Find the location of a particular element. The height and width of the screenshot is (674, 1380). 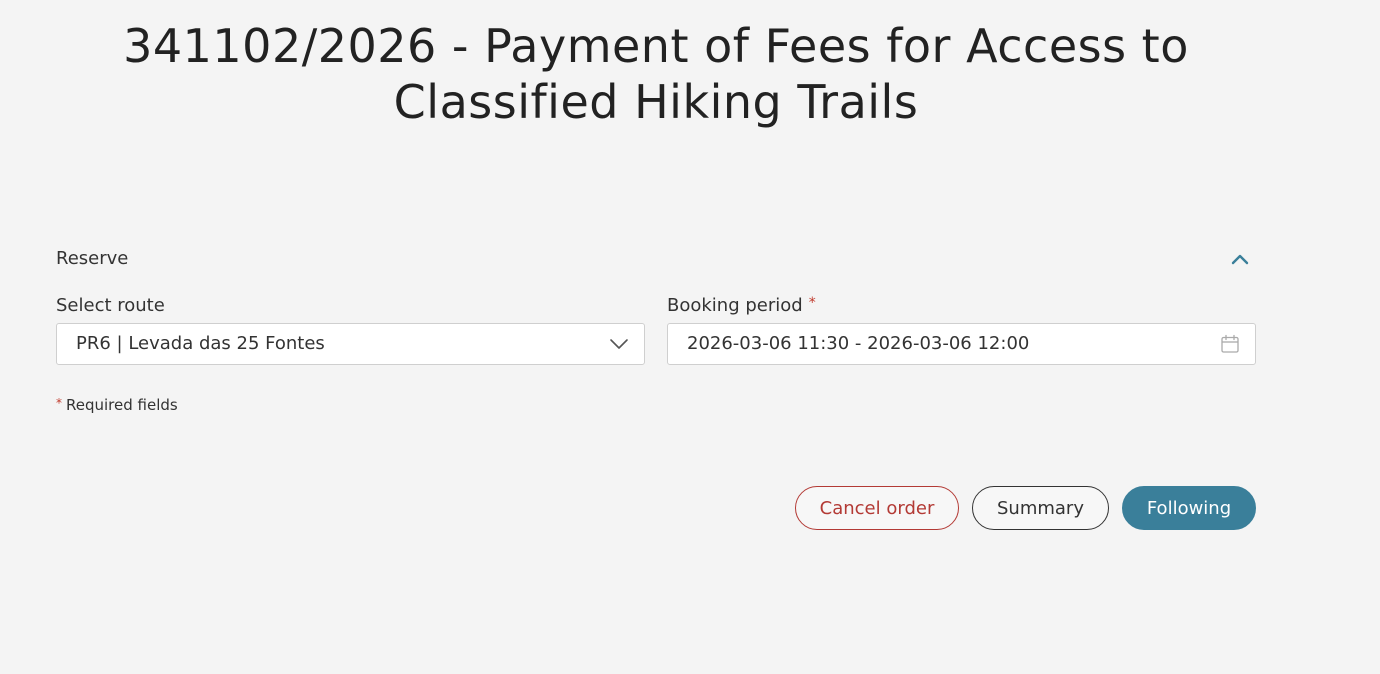

booking-period-input: 2026-03-06 11:30 - 2026-03-06 12:00 is located at coordinates (961, 344).